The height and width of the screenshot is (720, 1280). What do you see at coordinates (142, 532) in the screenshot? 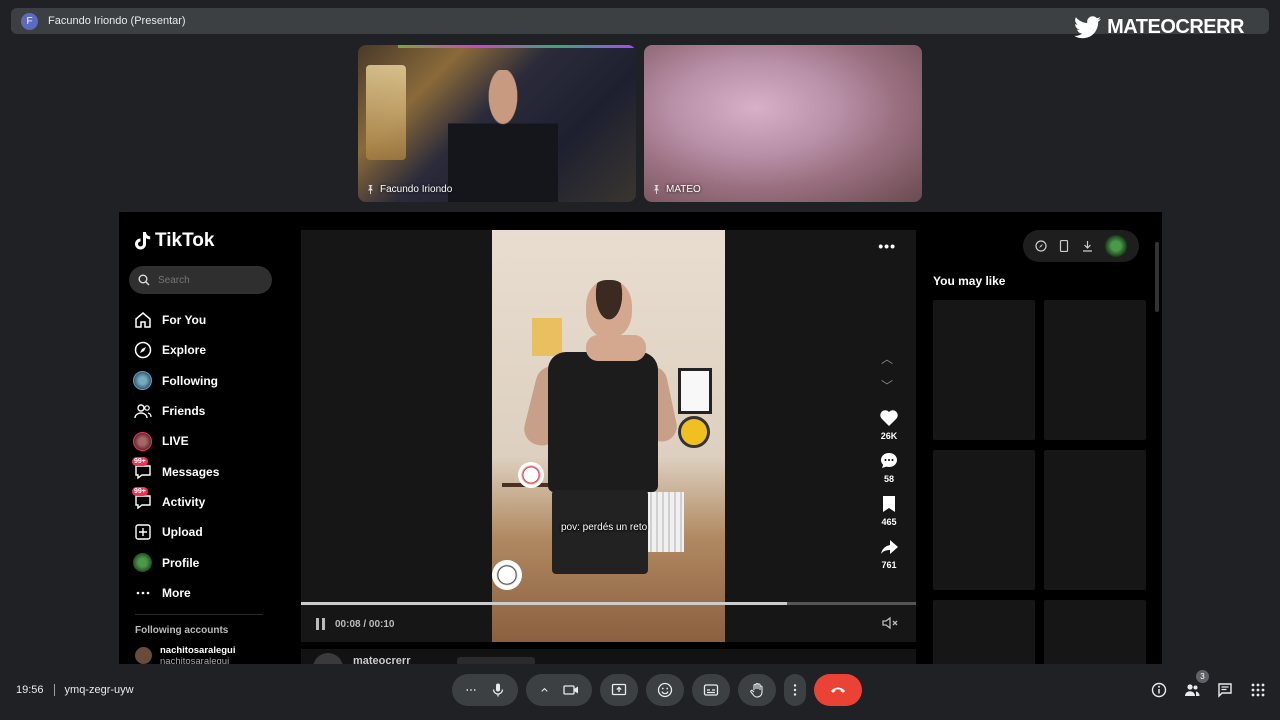
I see `upload-icon` at bounding box center [142, 532].